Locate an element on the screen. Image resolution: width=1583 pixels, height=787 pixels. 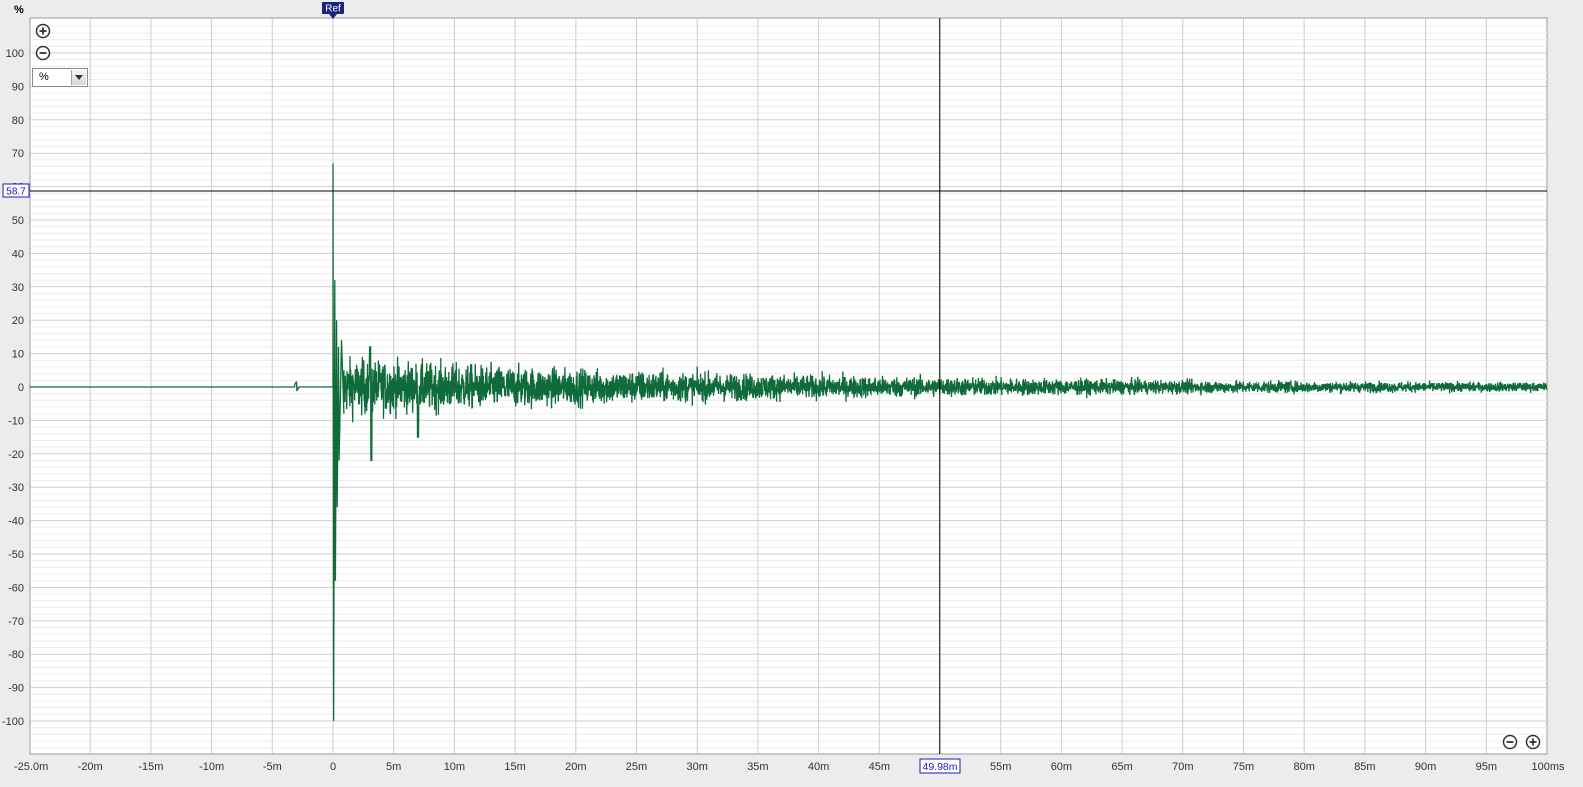
x-tick-label: 10m is located at coordinates (454, 767).